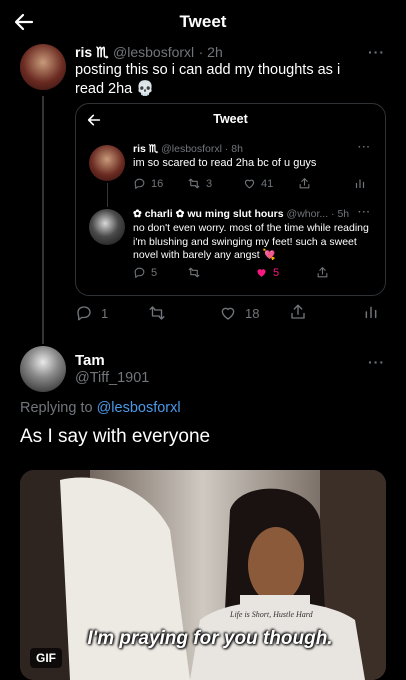  Describe the element at coordinates (258, 183) in the screenshot. I see `like-action: 41` at that location.